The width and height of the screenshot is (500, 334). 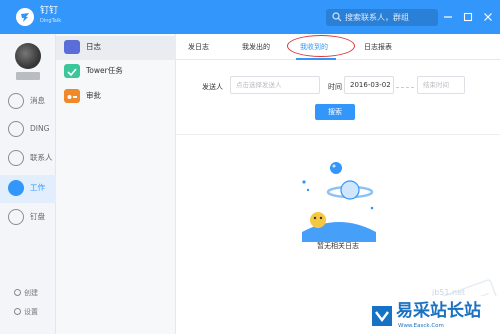 What do you see at coordinates (438, 311) in the screenshot?
I see `watermark-title: 易采站长站` at bounding box center [438, 311].